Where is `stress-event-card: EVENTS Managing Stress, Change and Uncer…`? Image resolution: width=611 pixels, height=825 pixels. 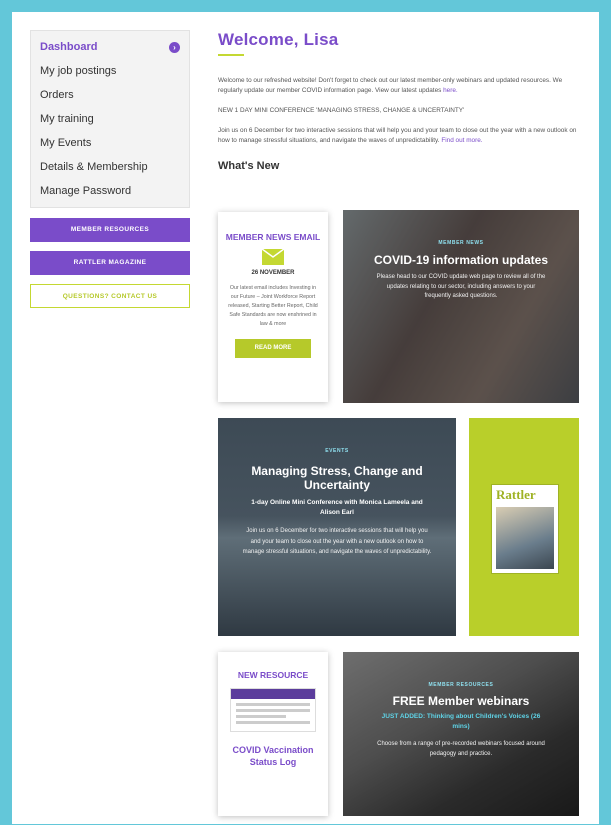
stress-event-card: EVENTS Managing Stress, Change and Uncer… is located at coordinates (337, 527).